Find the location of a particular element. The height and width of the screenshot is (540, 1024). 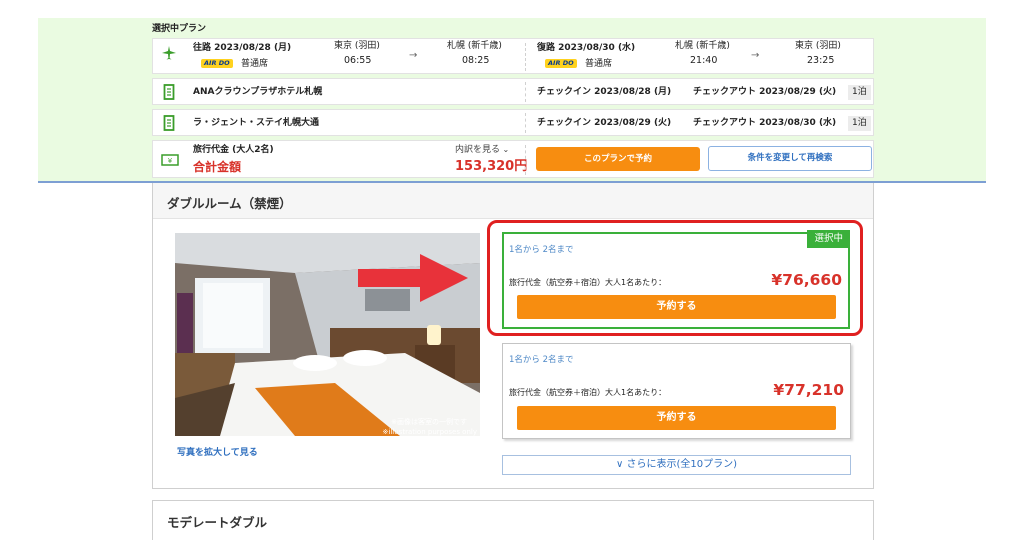

fare-label: 旅行代金 (大人2名) is located at coordinates (233, 150).